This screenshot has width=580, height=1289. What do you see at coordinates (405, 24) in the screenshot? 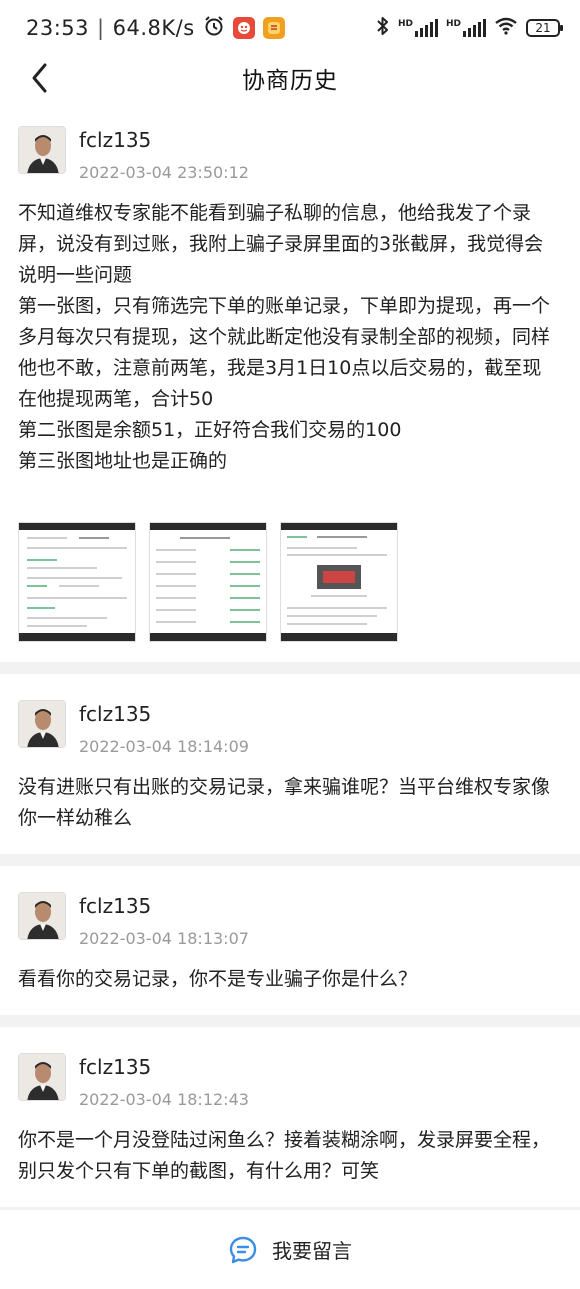
I see `hd-label-1: HD` at bounding box center [405, 24].